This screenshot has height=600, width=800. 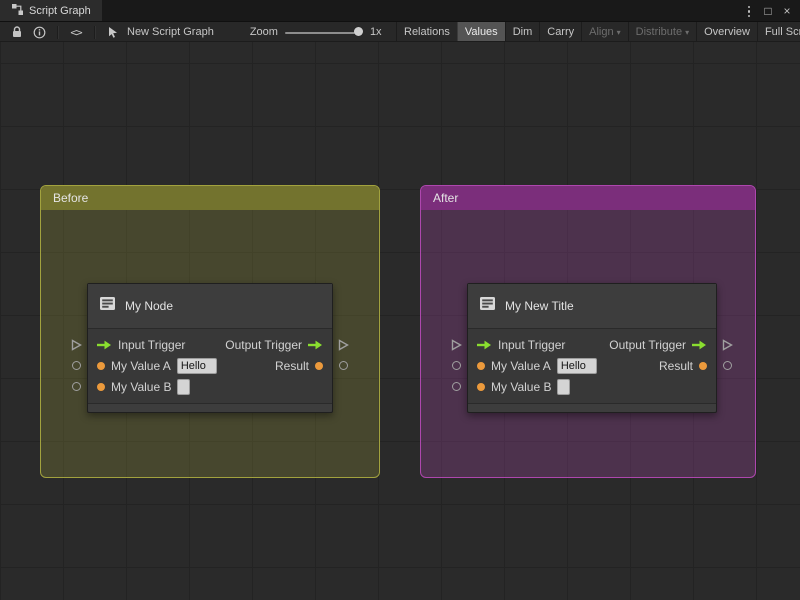 I want to click on zoom-slider-track, so click(x=319, y=32).